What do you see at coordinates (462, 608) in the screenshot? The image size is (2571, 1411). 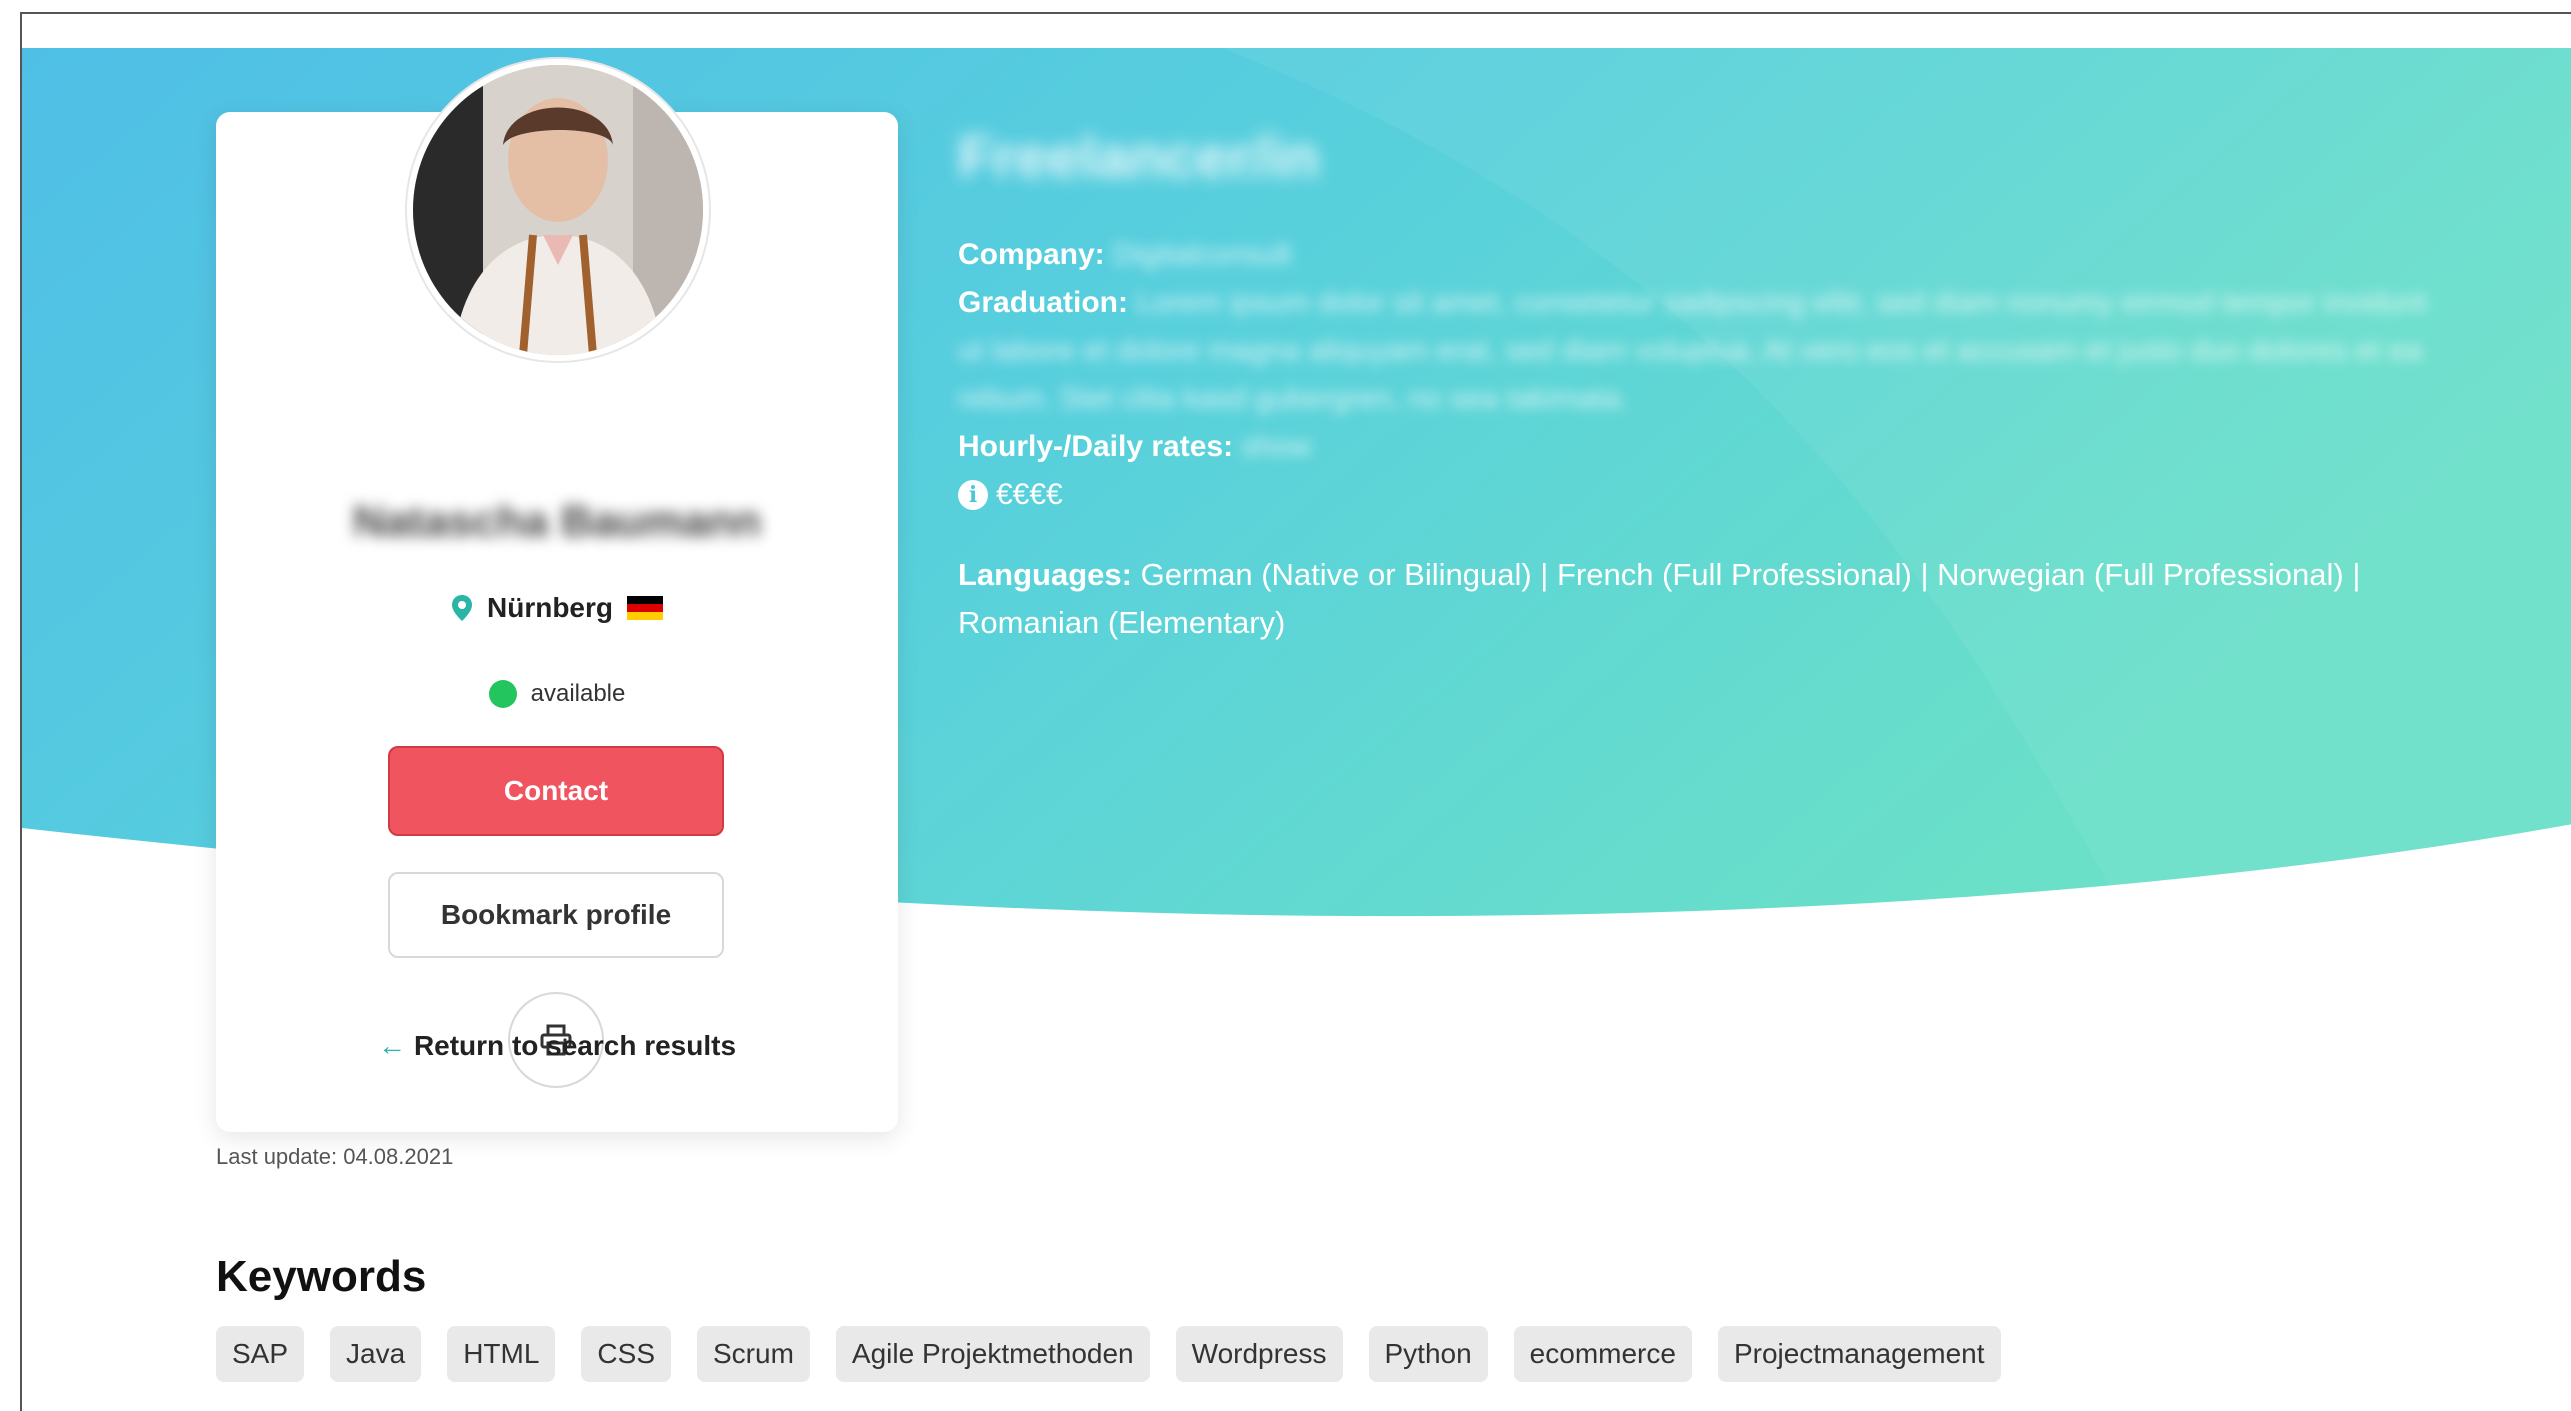 I see `map-pin-icon` at bounding box center [462, 608].